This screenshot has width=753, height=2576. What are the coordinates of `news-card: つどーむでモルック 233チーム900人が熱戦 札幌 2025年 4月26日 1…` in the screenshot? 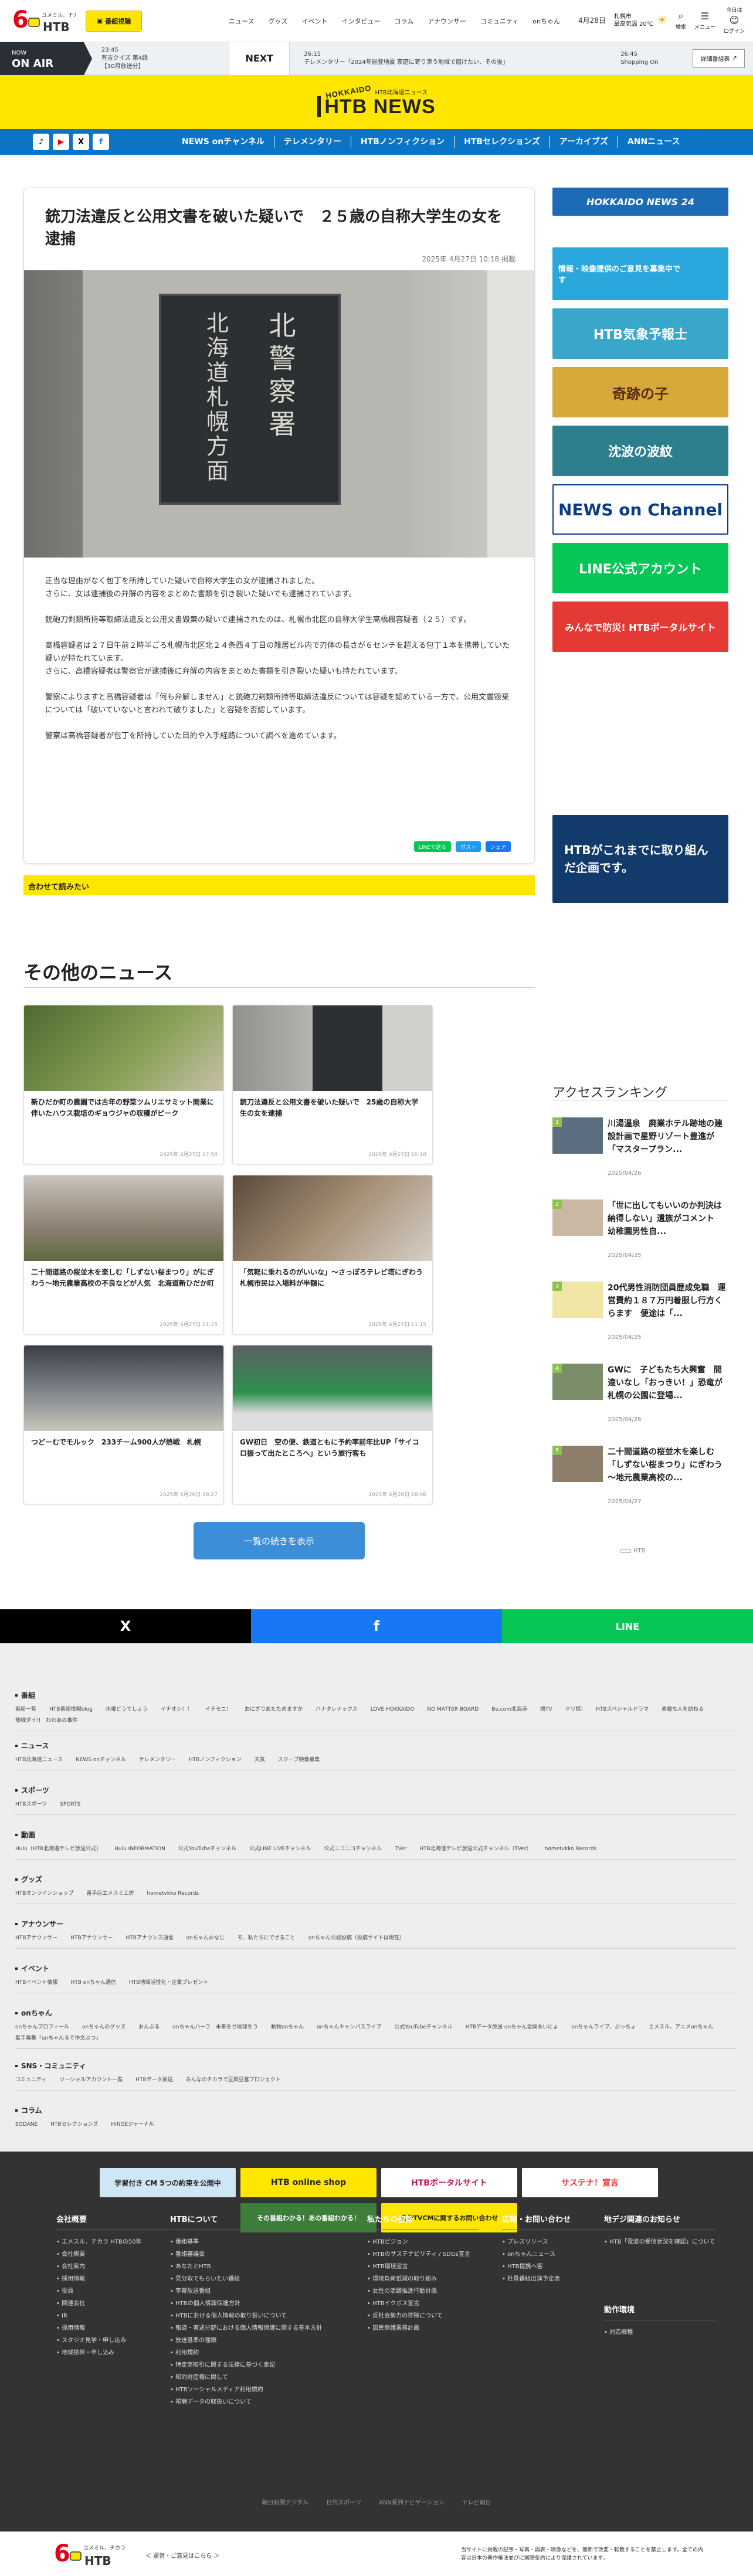 It's located at (123, 1425).